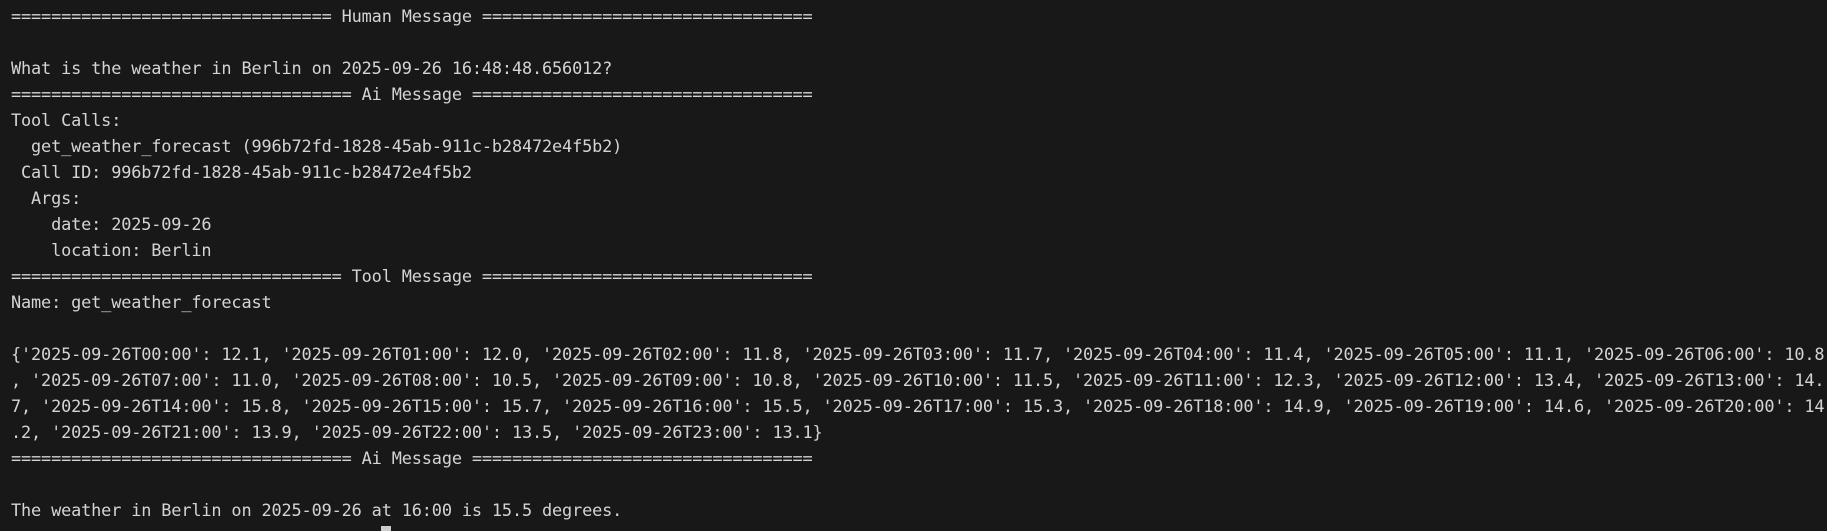  What do you see at coordinates (46, 198) in the screenshot?
I see `tool-args-label: Args:` at bounding box center [46, 198].